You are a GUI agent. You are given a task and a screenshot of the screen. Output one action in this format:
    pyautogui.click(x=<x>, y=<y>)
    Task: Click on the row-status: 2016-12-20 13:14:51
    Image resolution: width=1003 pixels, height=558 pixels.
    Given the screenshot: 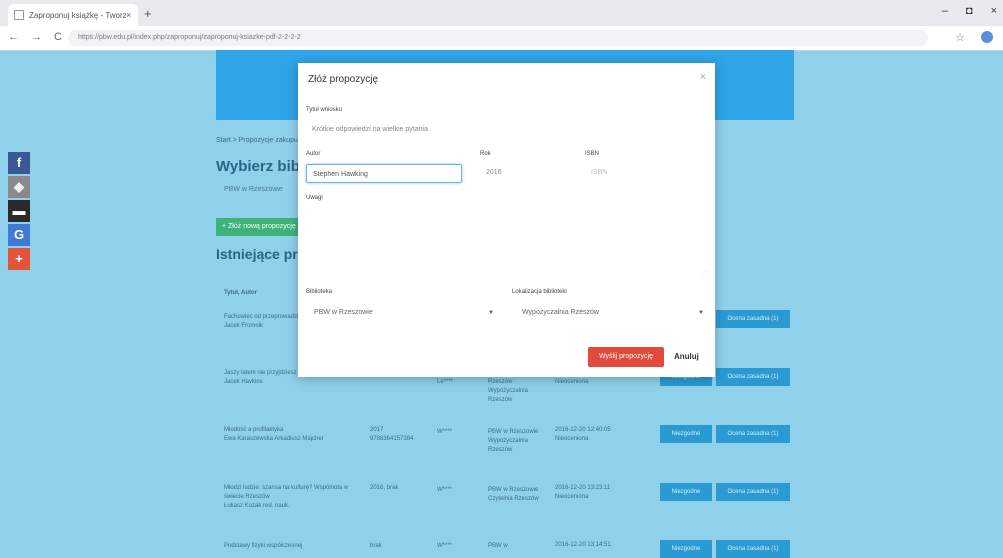 What is the action you would take?
    pyautogui.click(x=583, y=545)
    